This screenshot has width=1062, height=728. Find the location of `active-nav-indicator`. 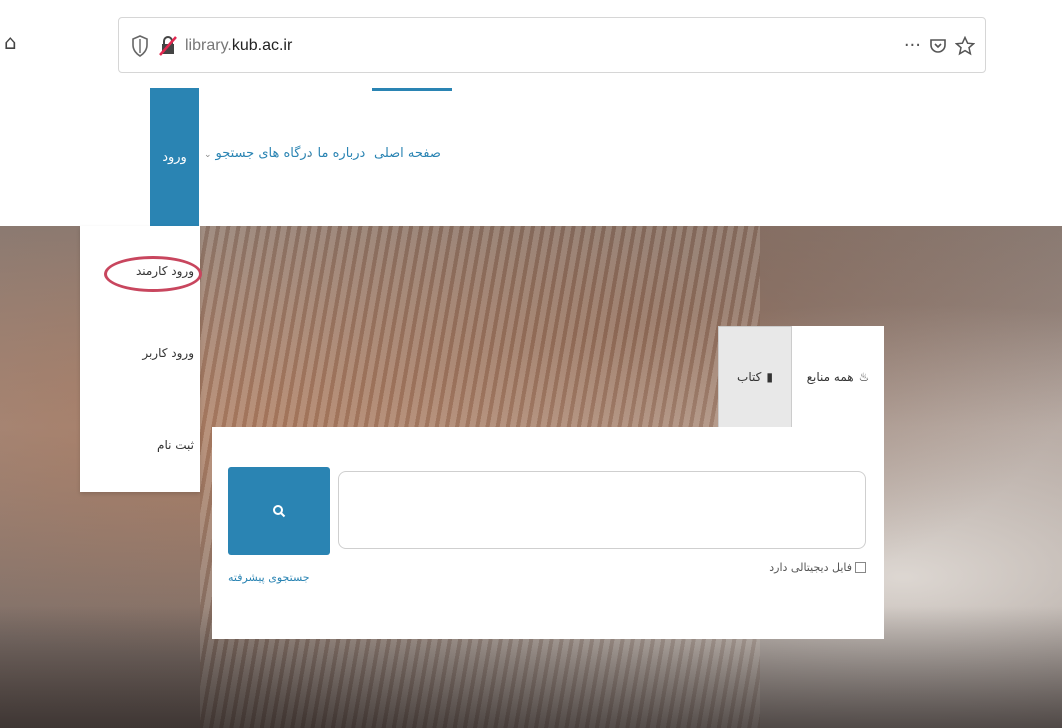

active-nav-indicator is located at coordinates (412, 89).